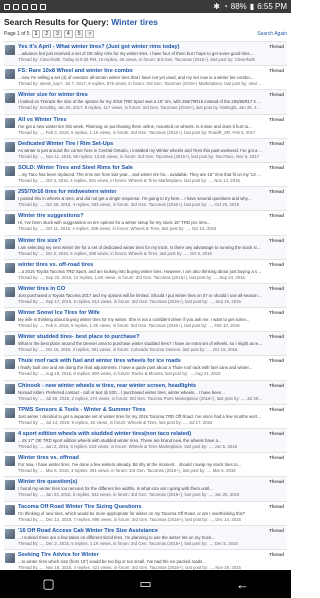 This screenshot has height=598, width=320. Describe the element at coordinates (79, 34) in the screenshot. I see `page-5-button: 5` at that location.